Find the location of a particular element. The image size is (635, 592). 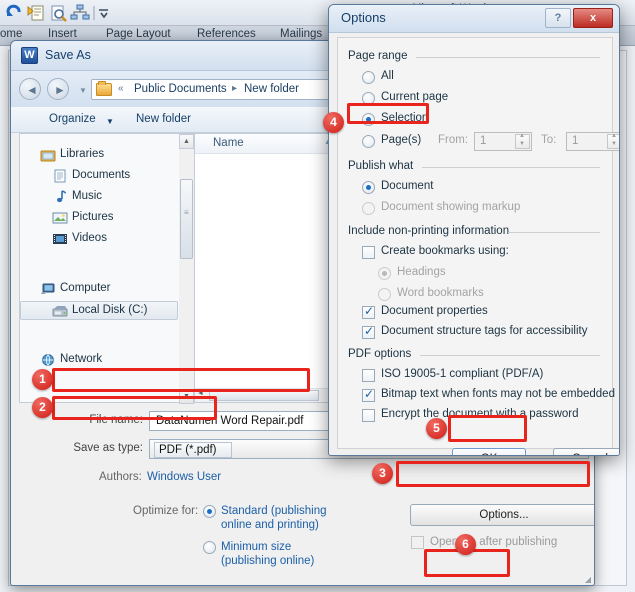

document-properties-checkbox is located at coordinates (368, 311).